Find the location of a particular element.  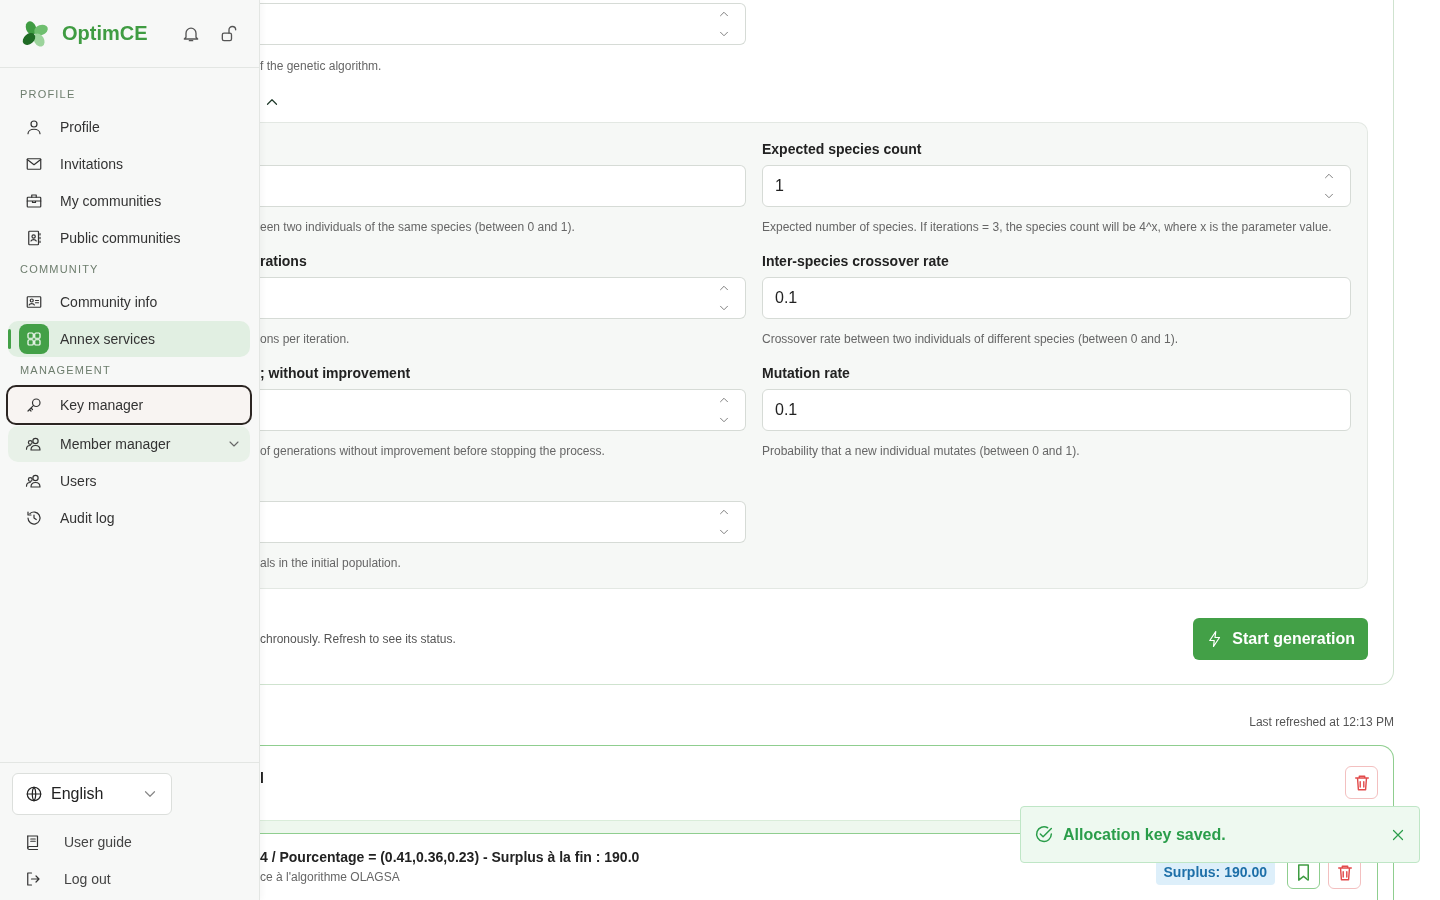

sidebar-item: Audit log is located at coordinates (129, 518).